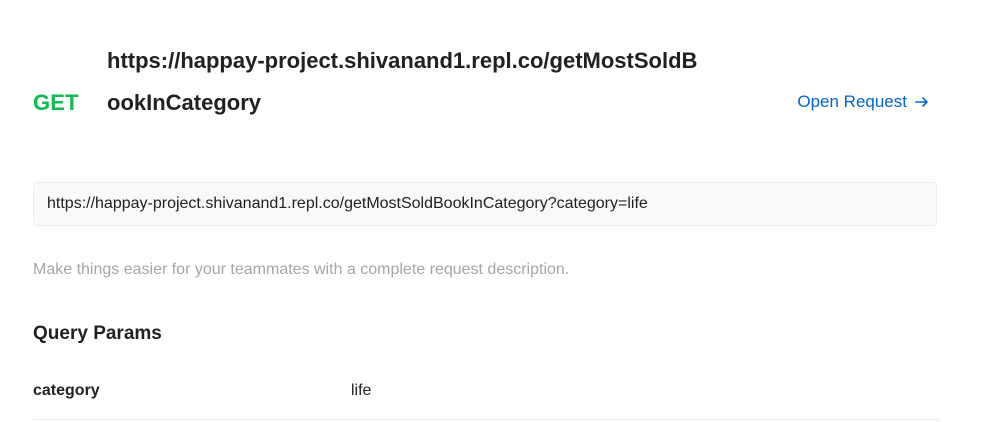 The image size is (999, 422). I want to click on query-param-key: category, so click(66, 390).